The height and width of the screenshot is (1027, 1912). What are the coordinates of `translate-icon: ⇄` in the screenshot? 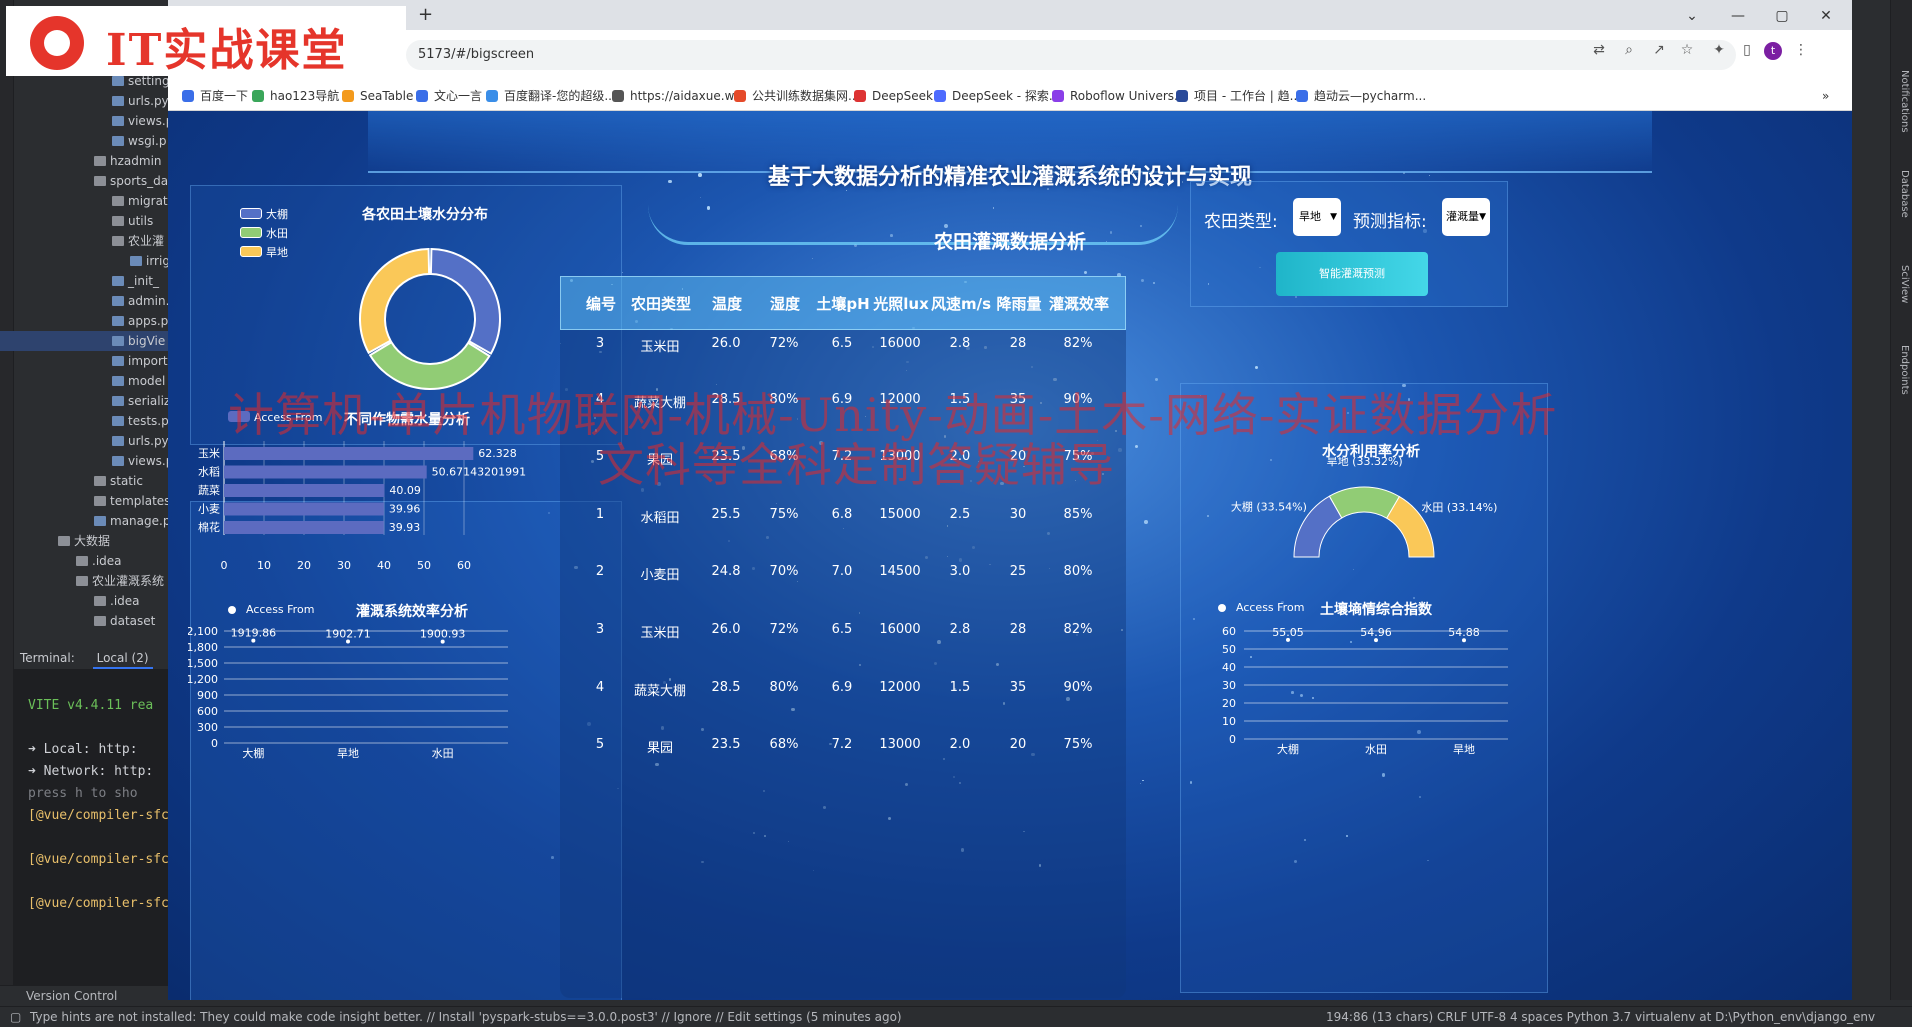 It's located at (1599, 50).